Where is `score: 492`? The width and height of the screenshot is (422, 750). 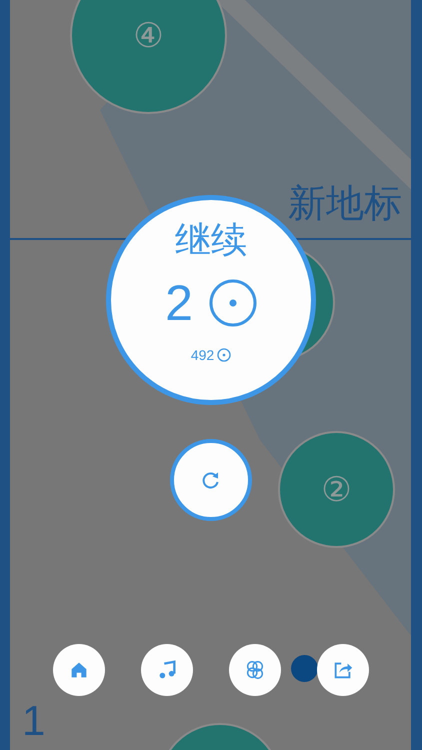 score: 492 is located at coordinates (202, 355).